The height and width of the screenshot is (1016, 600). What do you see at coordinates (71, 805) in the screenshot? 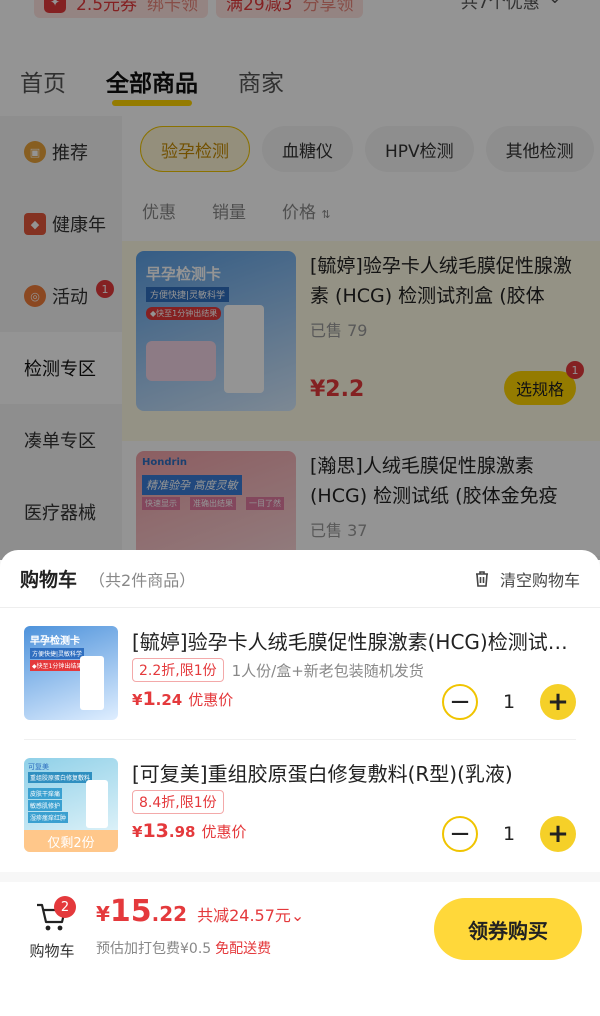
I see `cart-item-image: 可复美 重组胶原蛋白修复敷料 皮肤干痒痛 敏感肌修护 湿疹瘙痒红肿 仅剩2份` at bounding box center [71, 805].